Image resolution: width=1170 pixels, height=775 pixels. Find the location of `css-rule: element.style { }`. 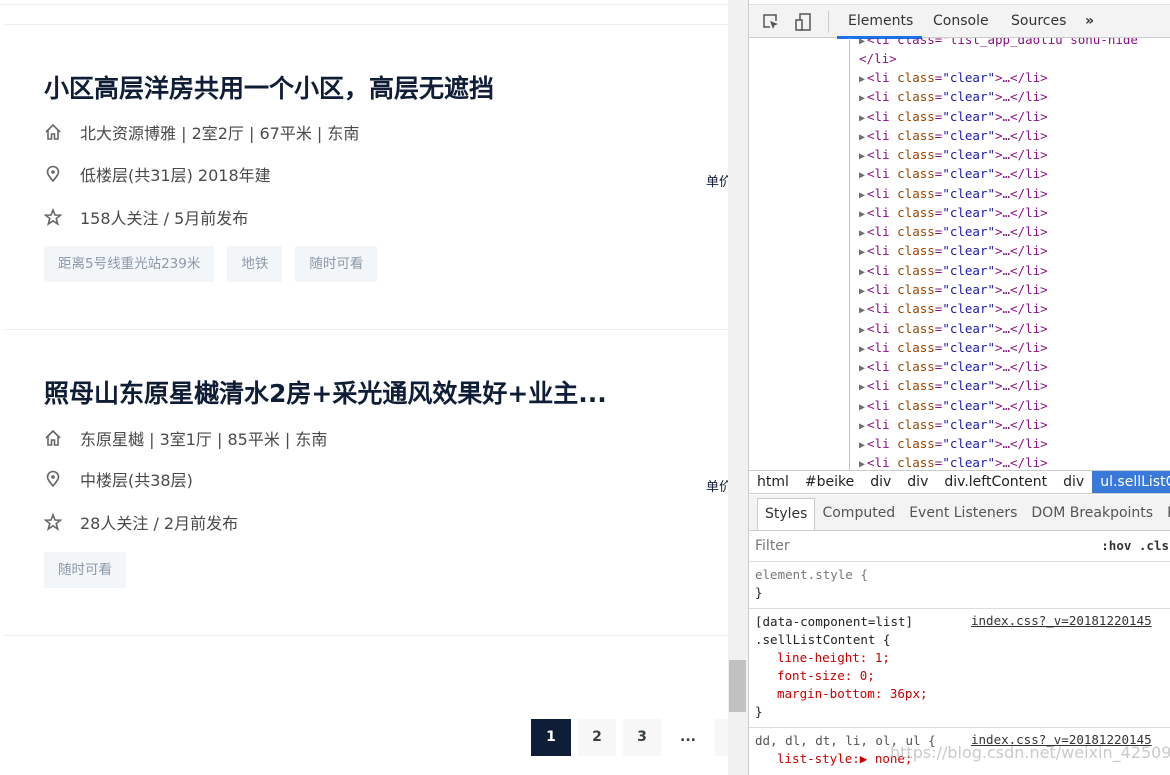

css-rule: element.style { } is located at coordinates (959, 587).